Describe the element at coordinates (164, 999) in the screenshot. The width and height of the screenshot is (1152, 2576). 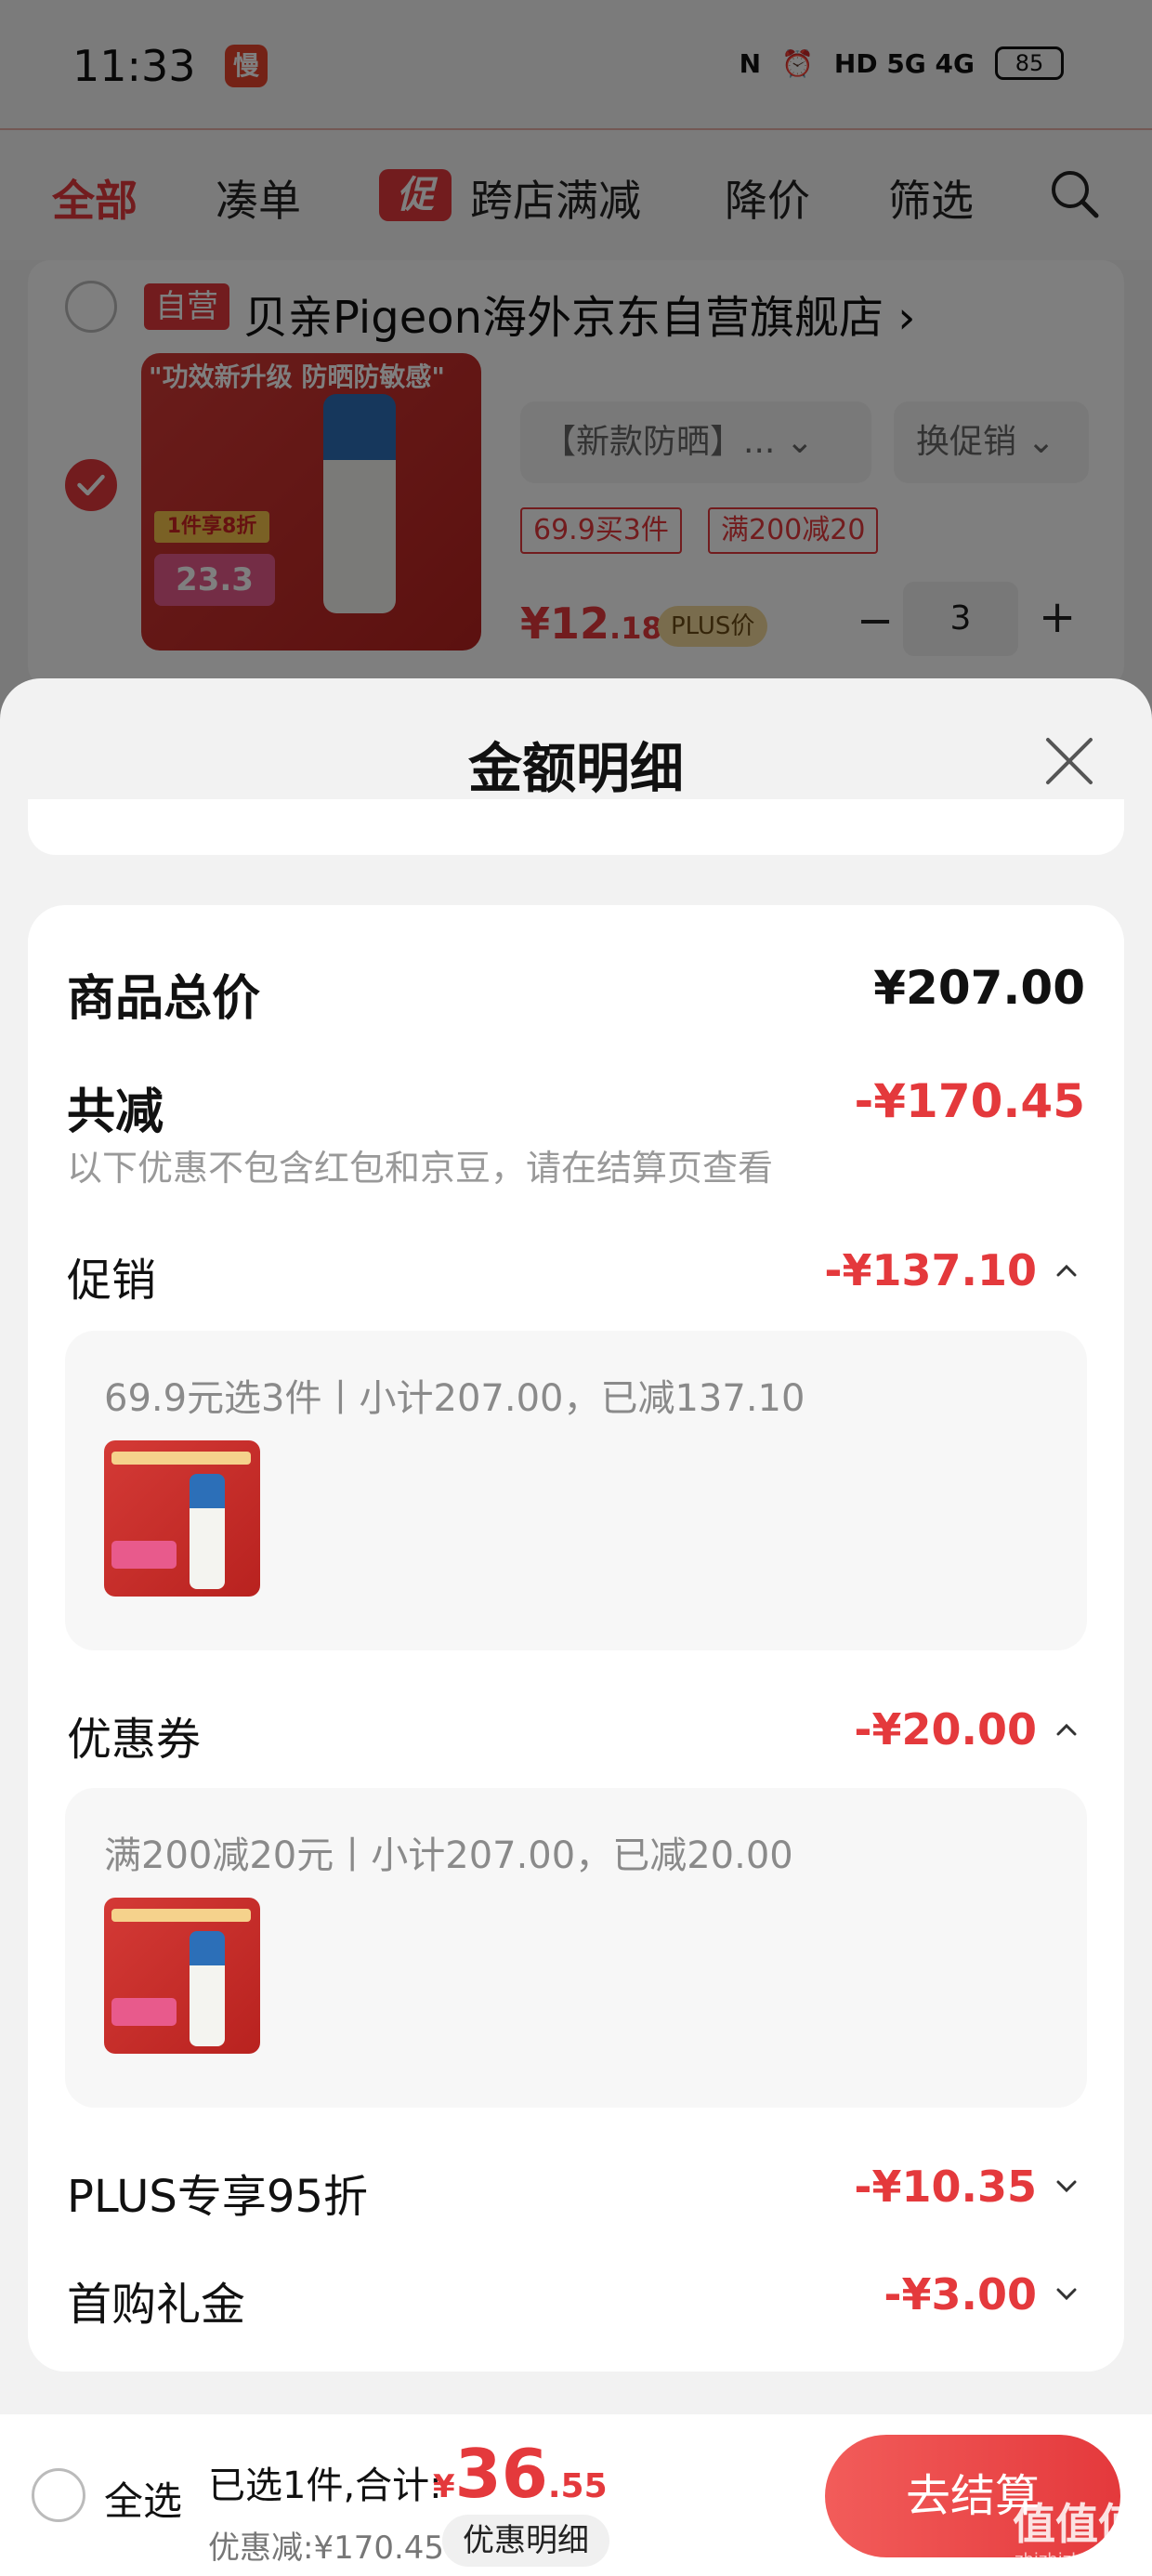
I see `total-price-label: 商品总价` at that location.